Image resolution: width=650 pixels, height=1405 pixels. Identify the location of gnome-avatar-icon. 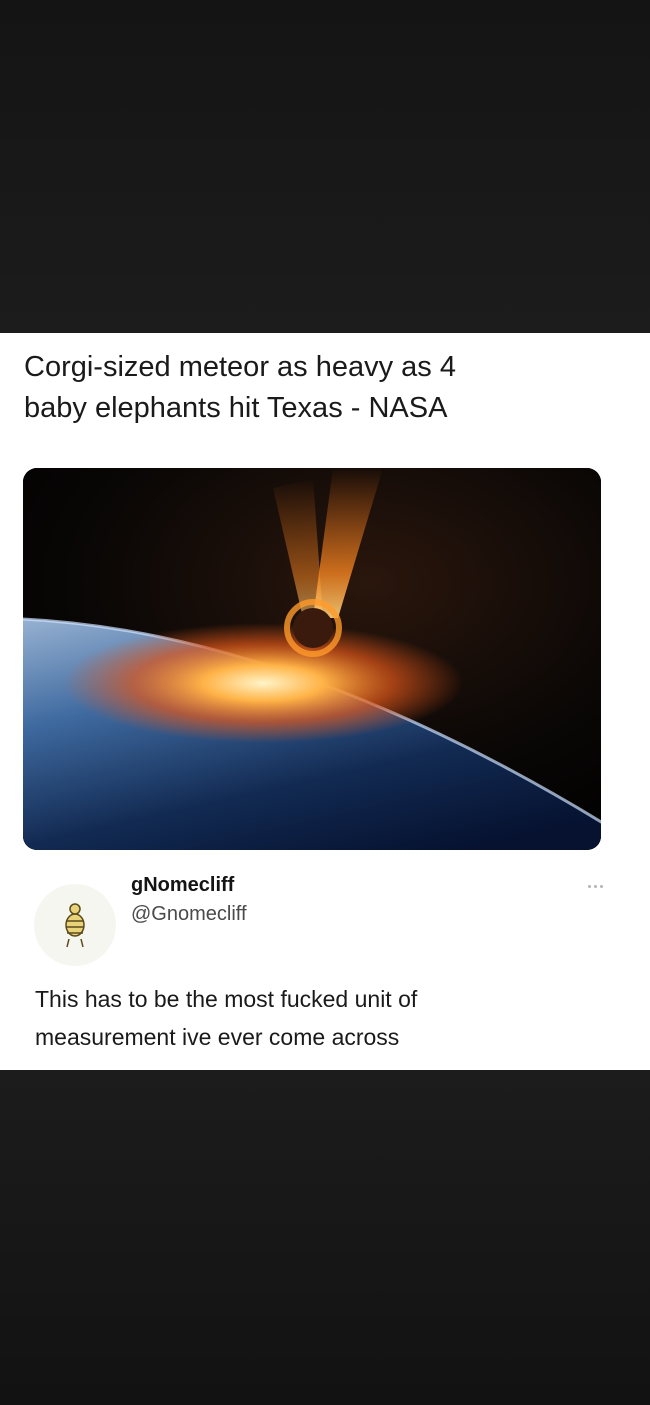
(75, 925).